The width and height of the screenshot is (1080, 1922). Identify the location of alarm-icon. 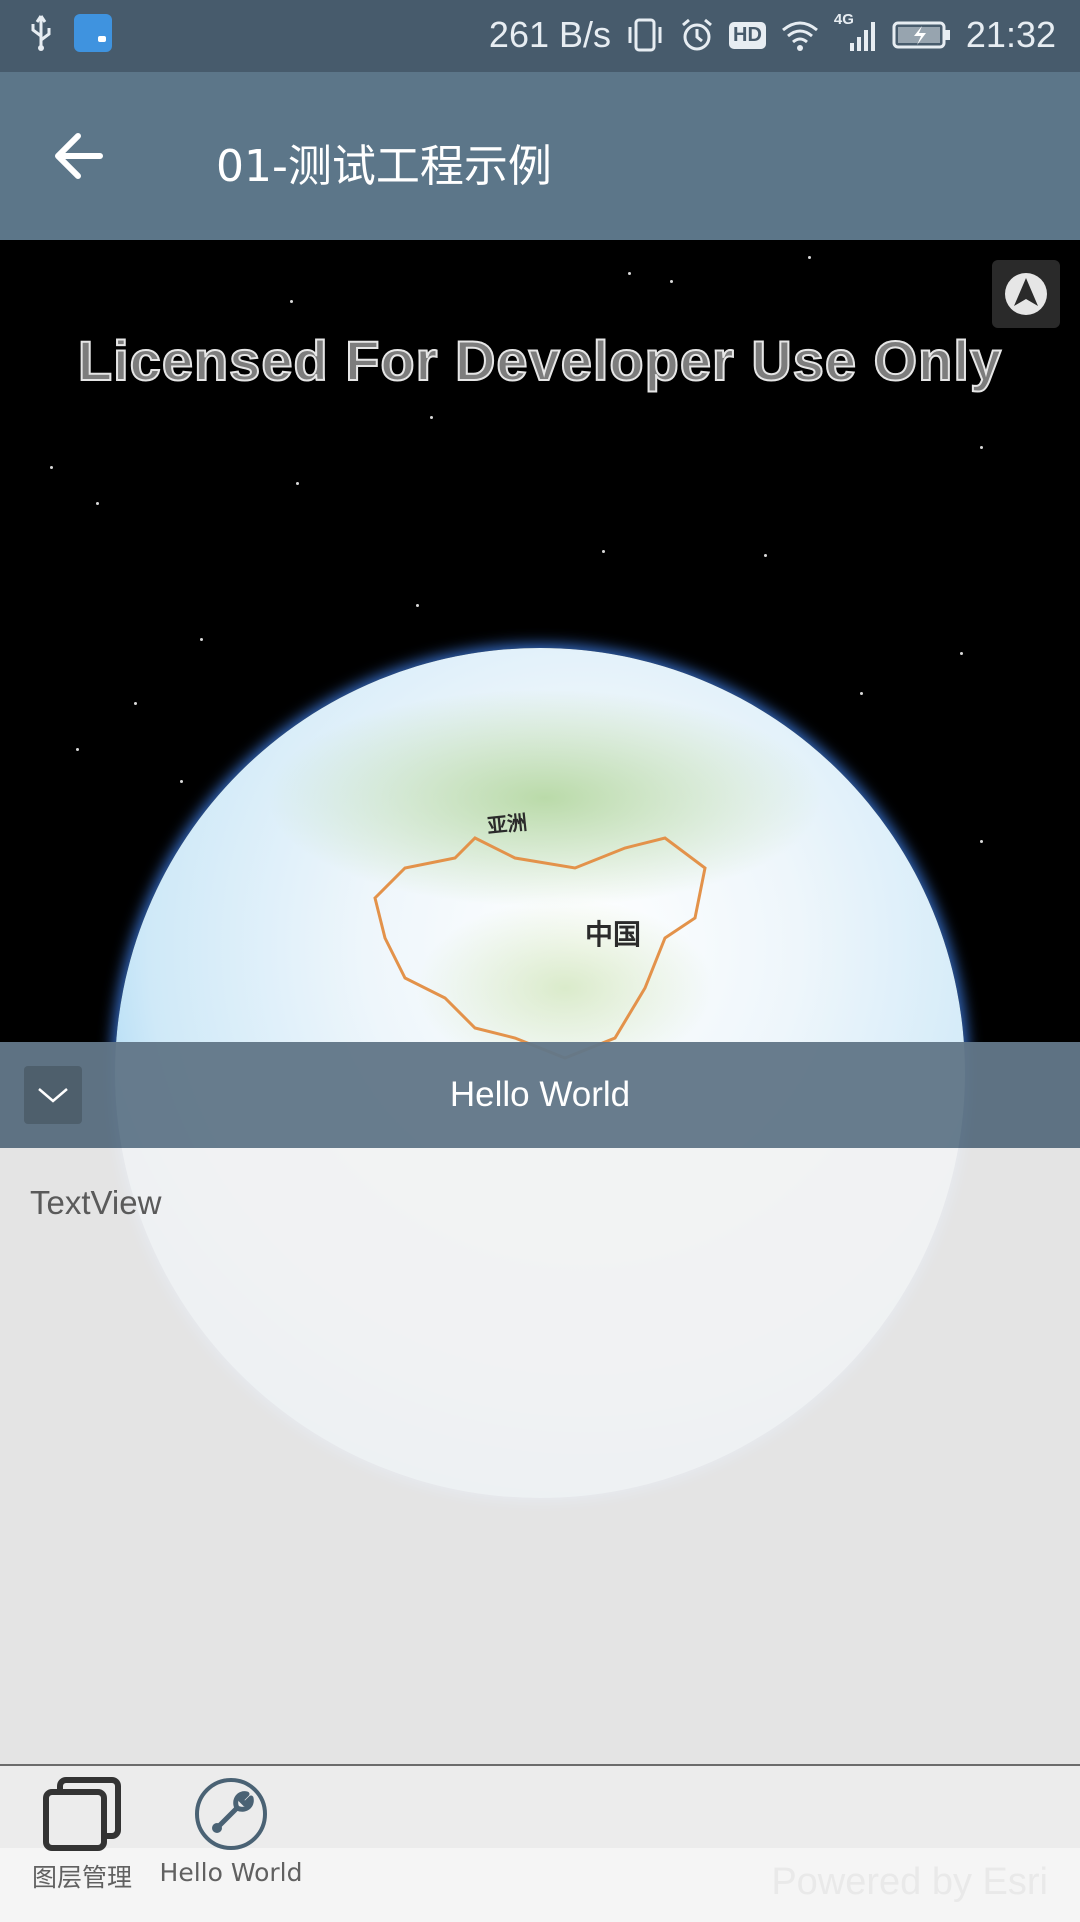
(697, 35).